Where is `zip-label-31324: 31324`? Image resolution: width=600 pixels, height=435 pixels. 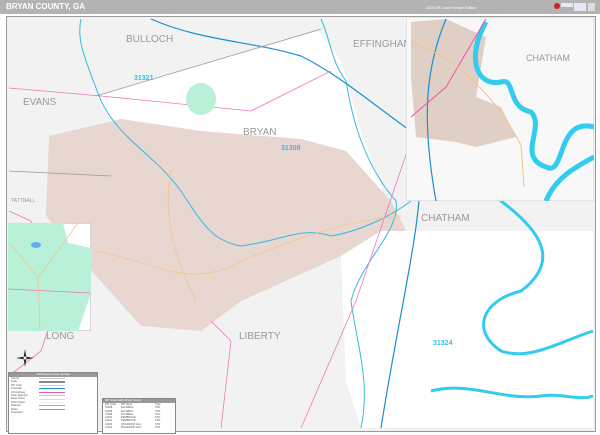 zip-label-31324: 31324 is located at coordinates (443, 343).